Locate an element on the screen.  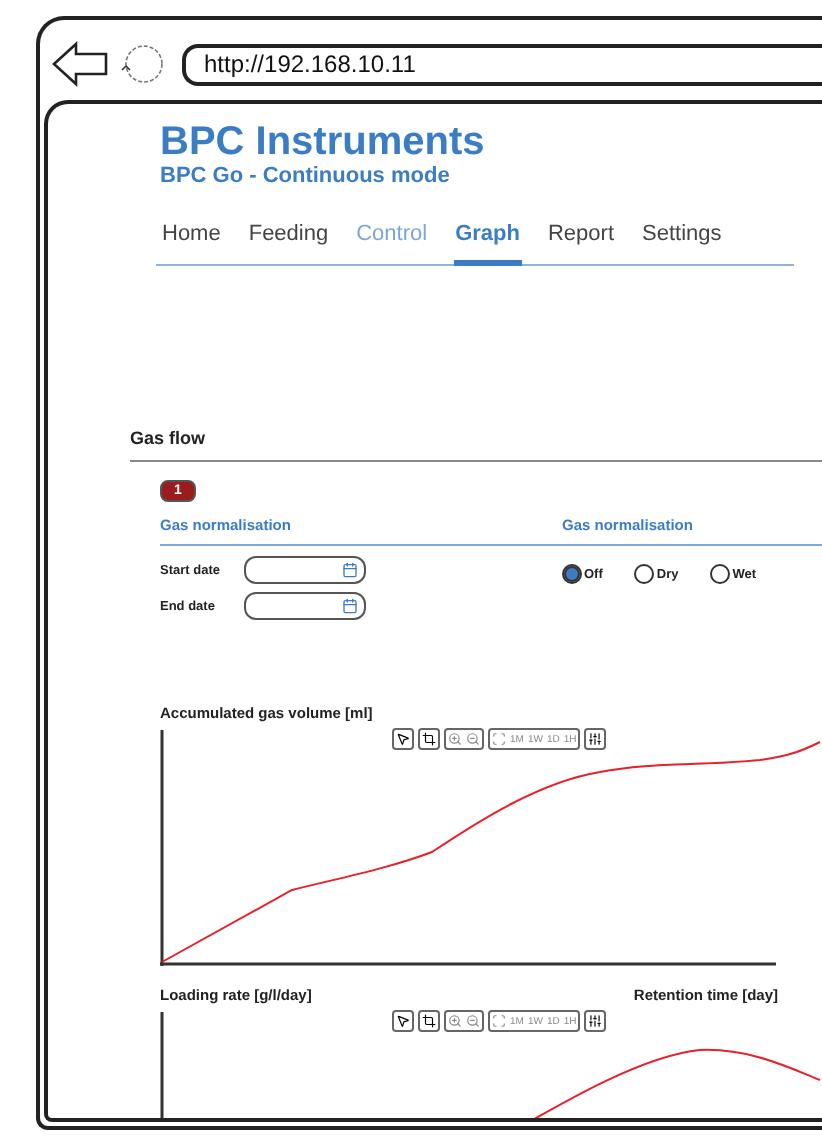
nav-tab: Report is located at coordinates (581, 244).